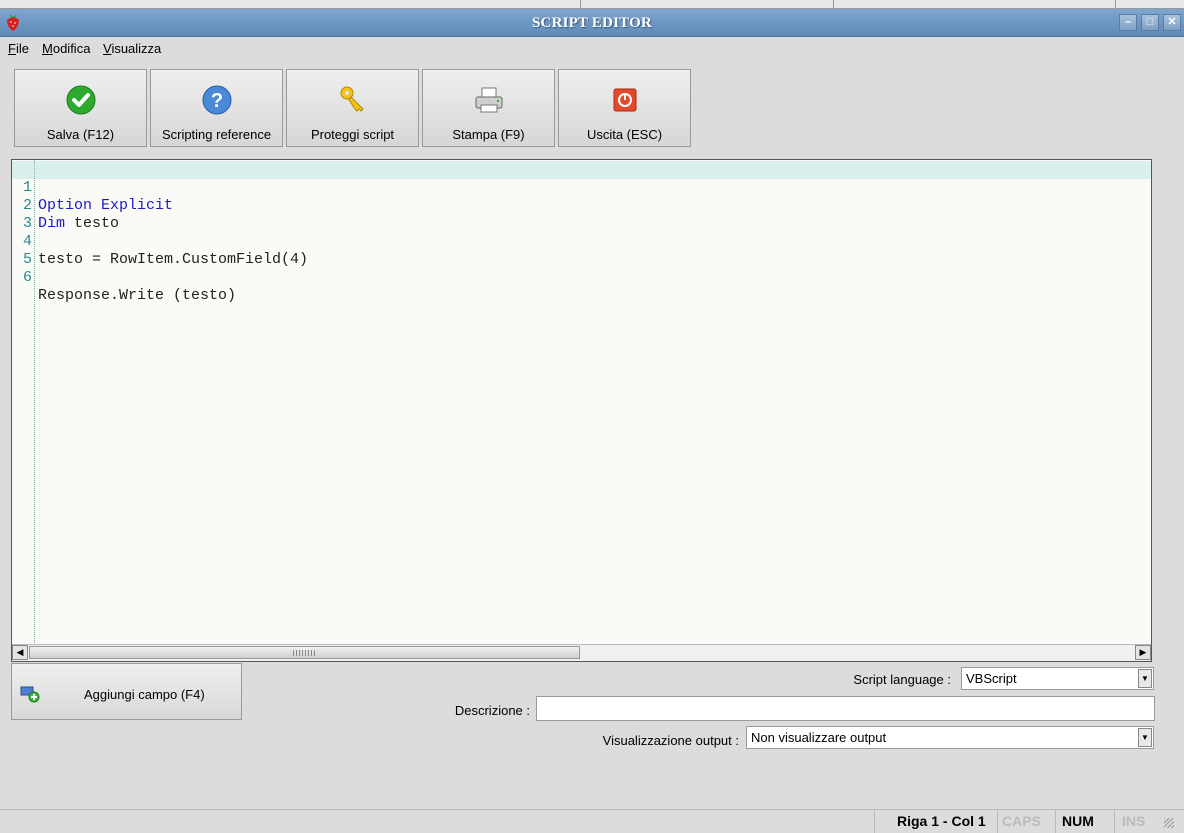  I want to click on protect-script-label: Proteggi script, so click(352, 134).